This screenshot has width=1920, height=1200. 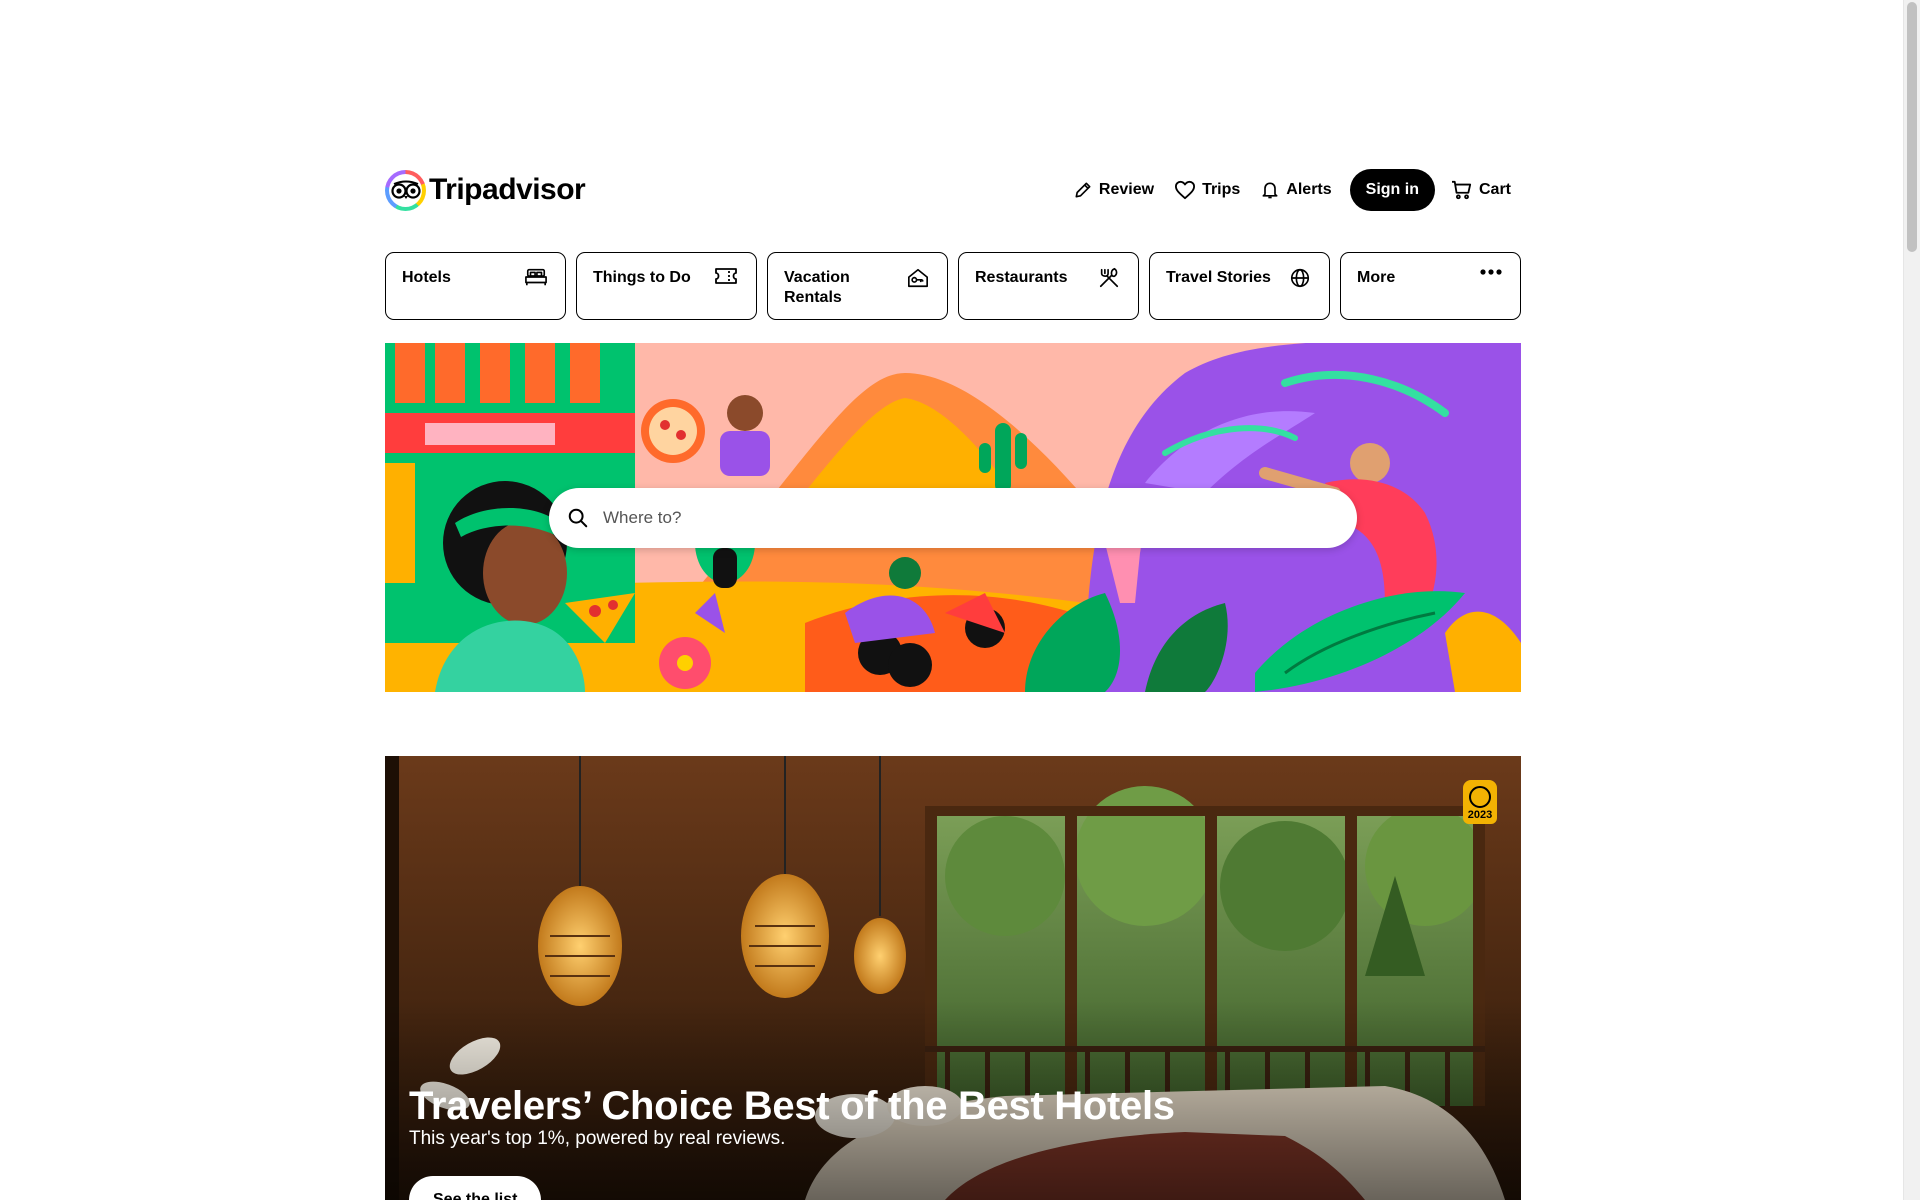 What do you see at coordinates (475, 1188) in the screenshot?
I see `see-the-list-button: See the list` at bounding box center [475, 1188].